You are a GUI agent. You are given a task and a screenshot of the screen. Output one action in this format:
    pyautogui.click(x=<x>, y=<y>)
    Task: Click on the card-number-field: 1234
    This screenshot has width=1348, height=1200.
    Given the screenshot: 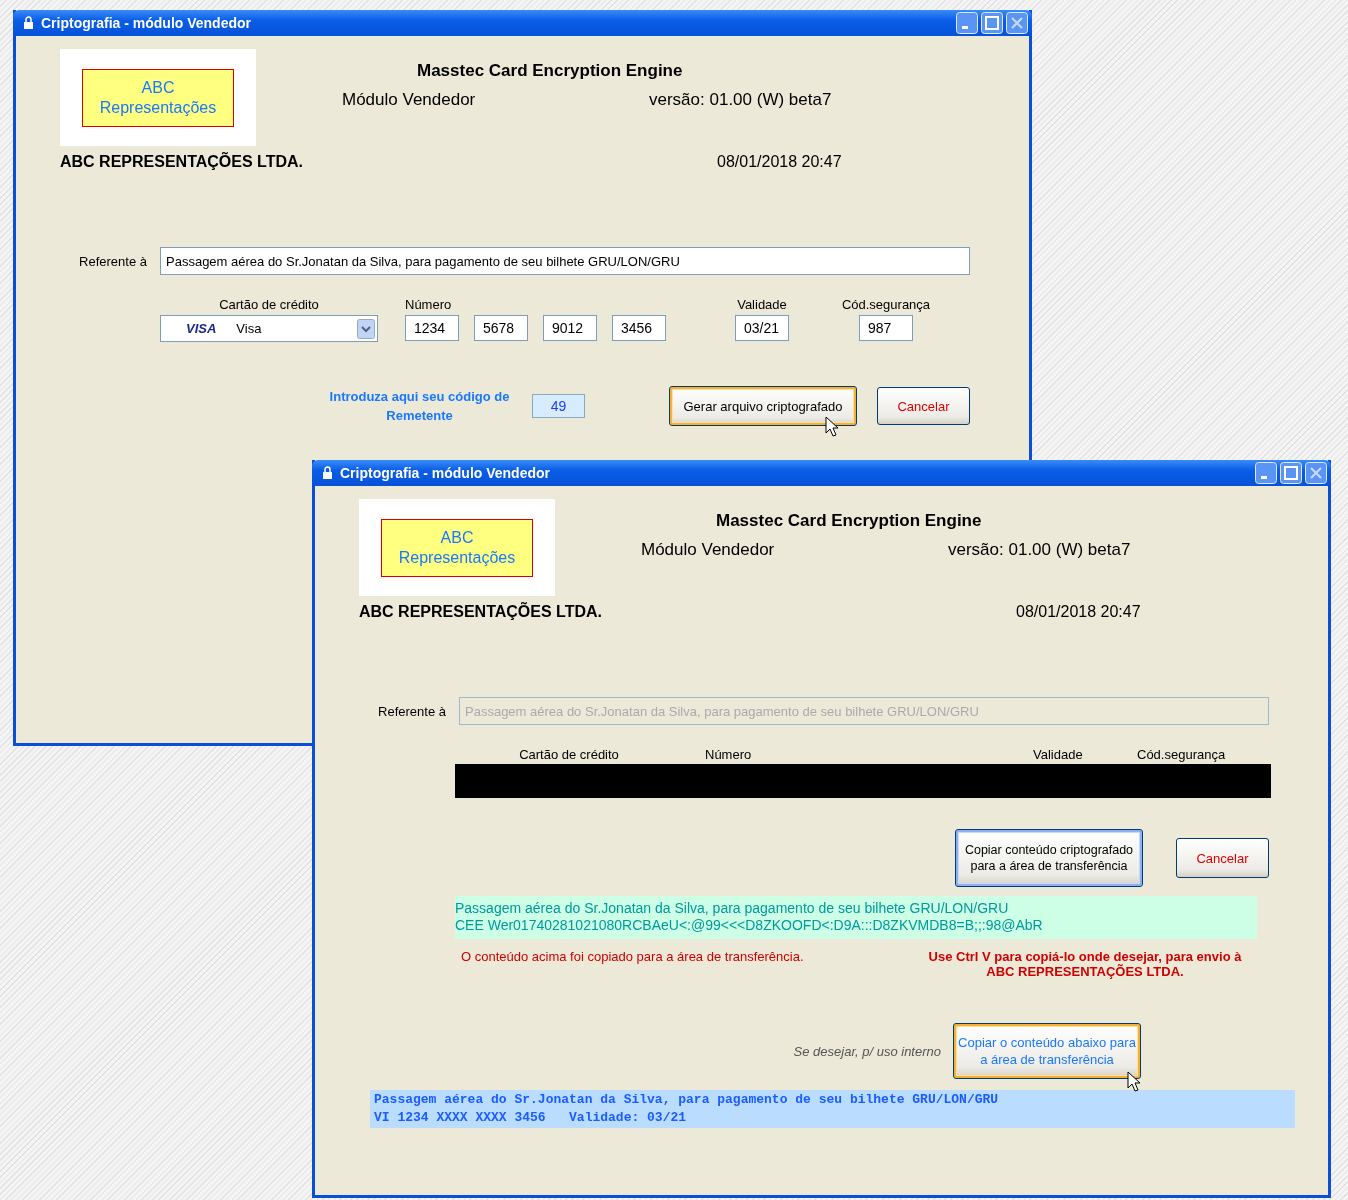 What is the action you would take?
    pyautogui.click(x=432, y=328)
    